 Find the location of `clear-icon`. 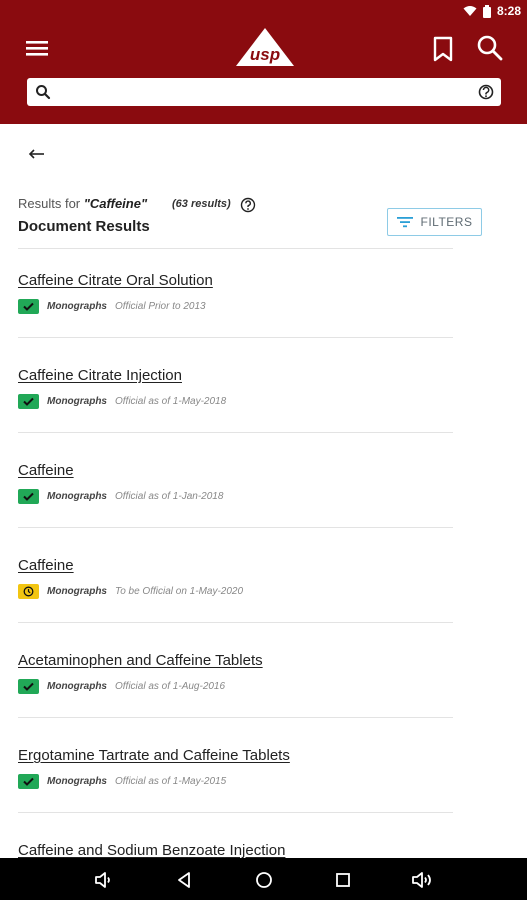

clear-icon is located at coordinates (486, 92).